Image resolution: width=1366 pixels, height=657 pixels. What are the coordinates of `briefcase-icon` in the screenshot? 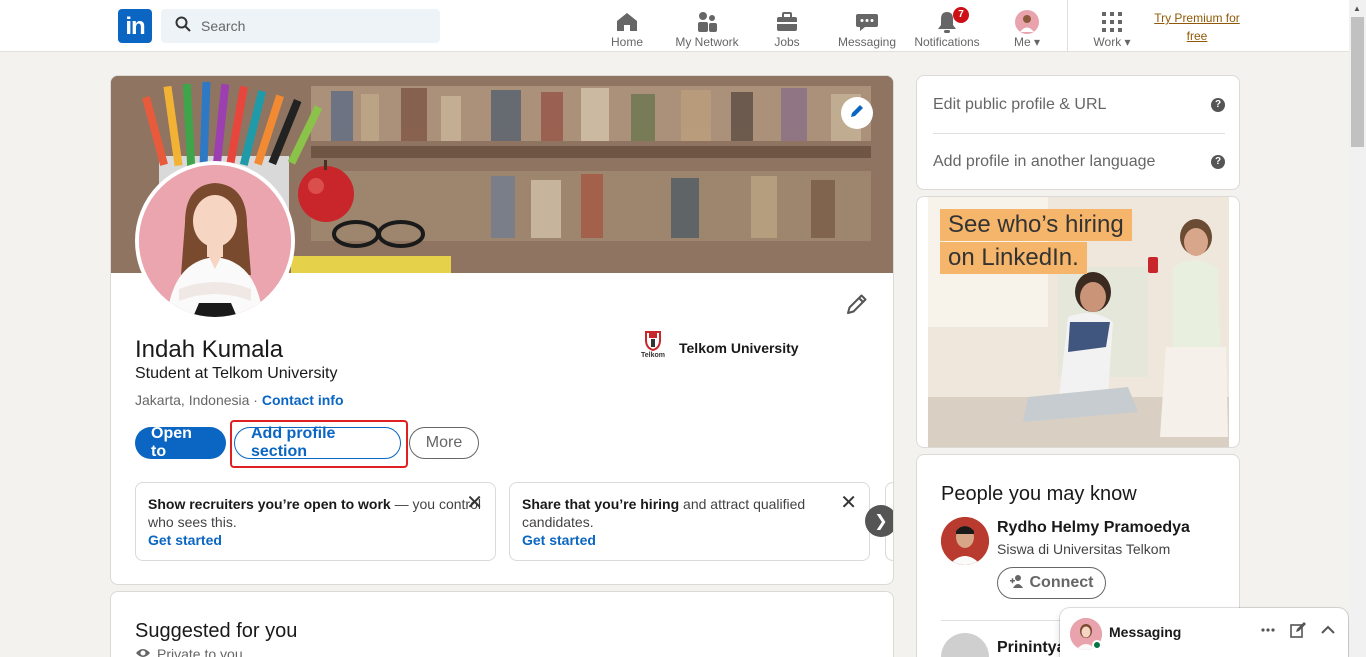 It's located at (787, 22).